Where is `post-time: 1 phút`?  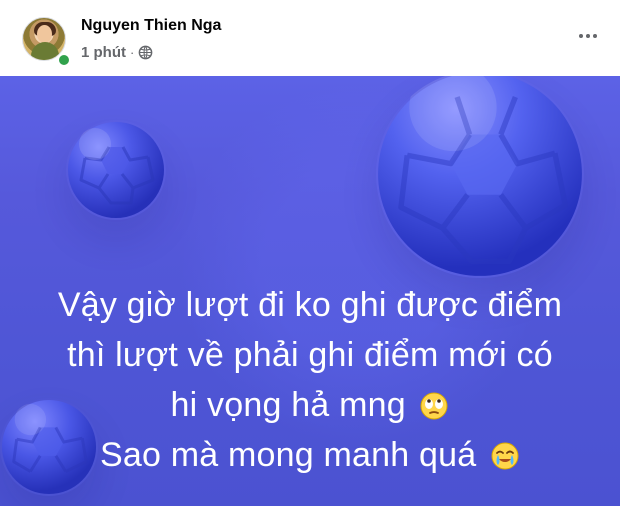 post-time: 1 phút is located at coordinates (103, 52).